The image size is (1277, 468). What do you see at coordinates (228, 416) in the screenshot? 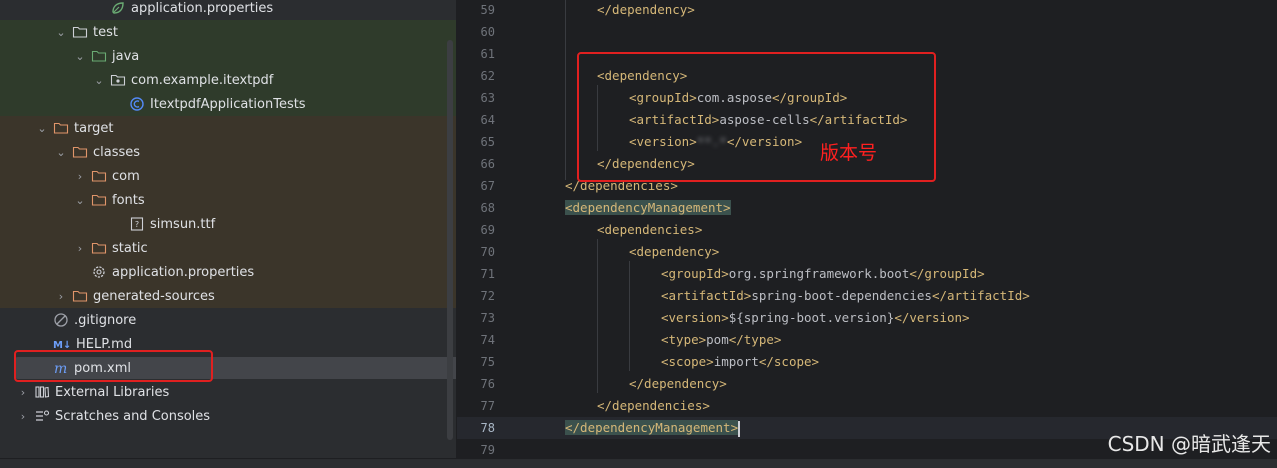
I see `tree-item-scratches: › Scratches and Consoles` at bounding box center [228, 416].